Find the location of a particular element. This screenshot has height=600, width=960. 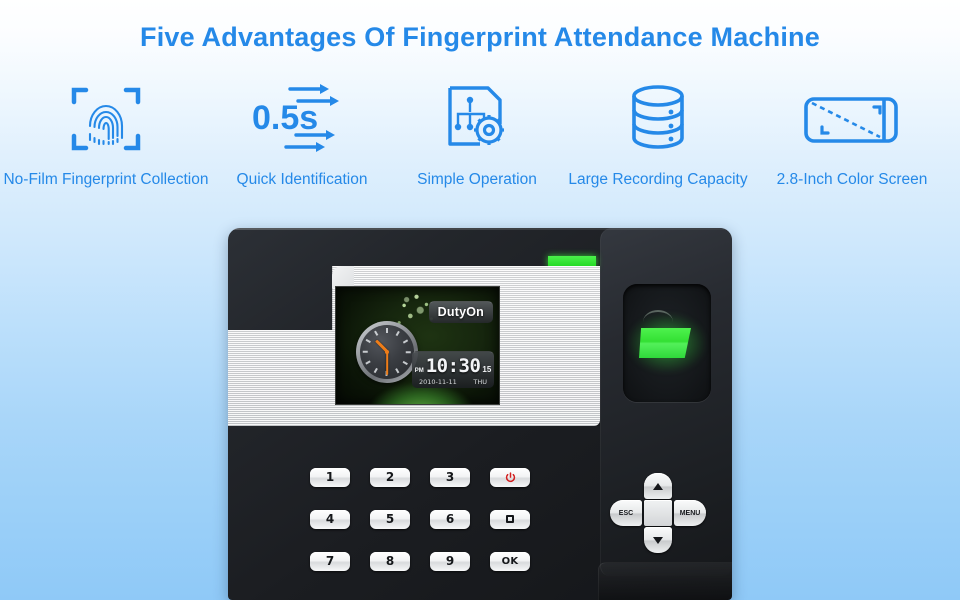

document-flowchart-gear-icon is located at coordinates (477, 119).